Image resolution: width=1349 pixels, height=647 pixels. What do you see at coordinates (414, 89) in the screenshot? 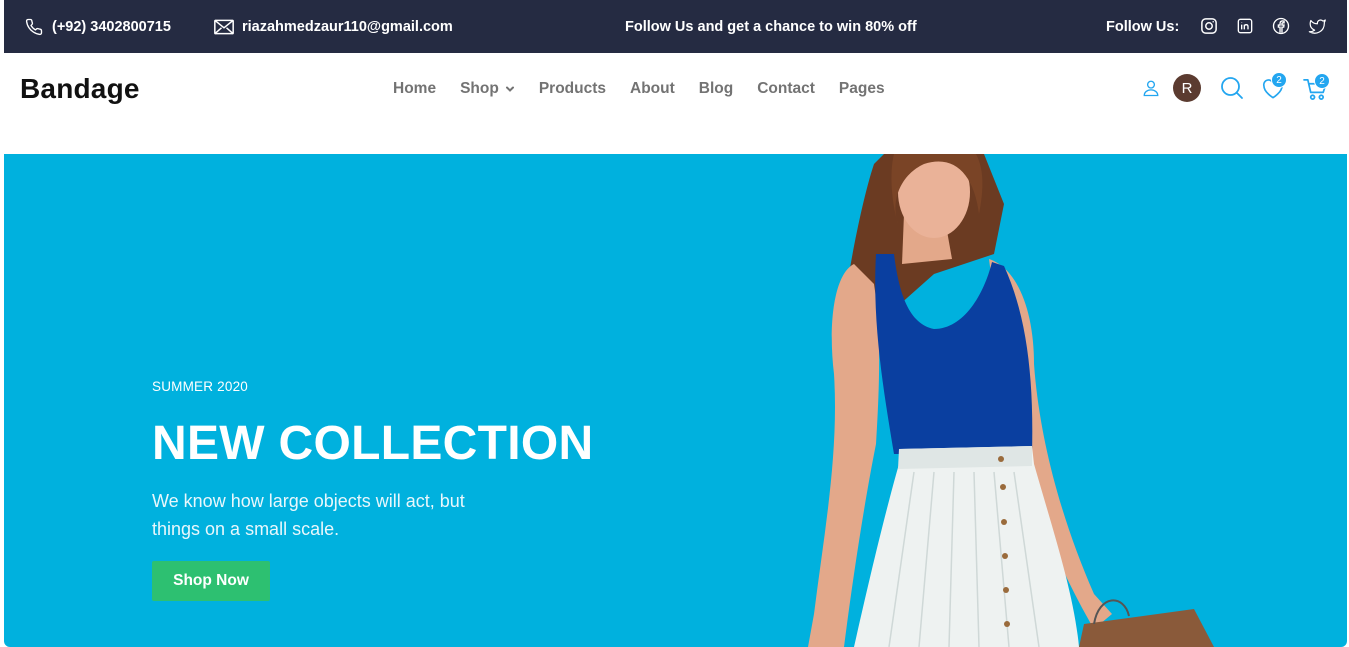
I see `menu-home: Home` at bounding box center [414, 89].